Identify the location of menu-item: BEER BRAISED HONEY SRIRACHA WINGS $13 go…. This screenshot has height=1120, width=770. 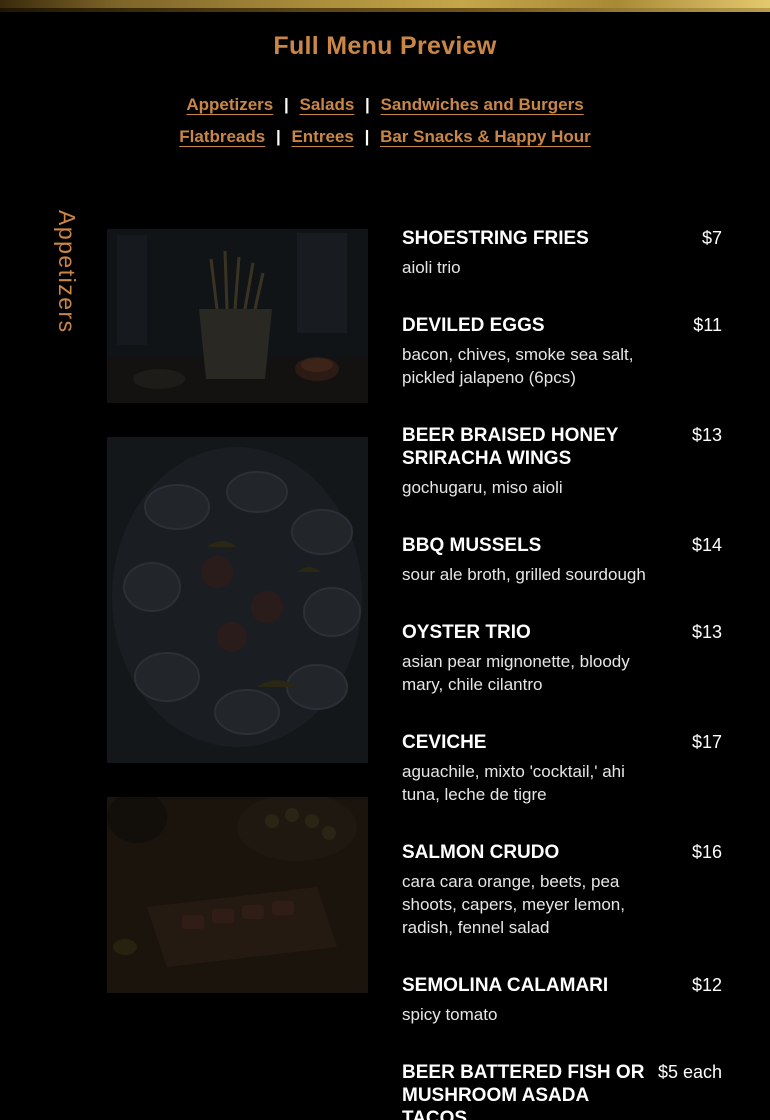
(562, 479).